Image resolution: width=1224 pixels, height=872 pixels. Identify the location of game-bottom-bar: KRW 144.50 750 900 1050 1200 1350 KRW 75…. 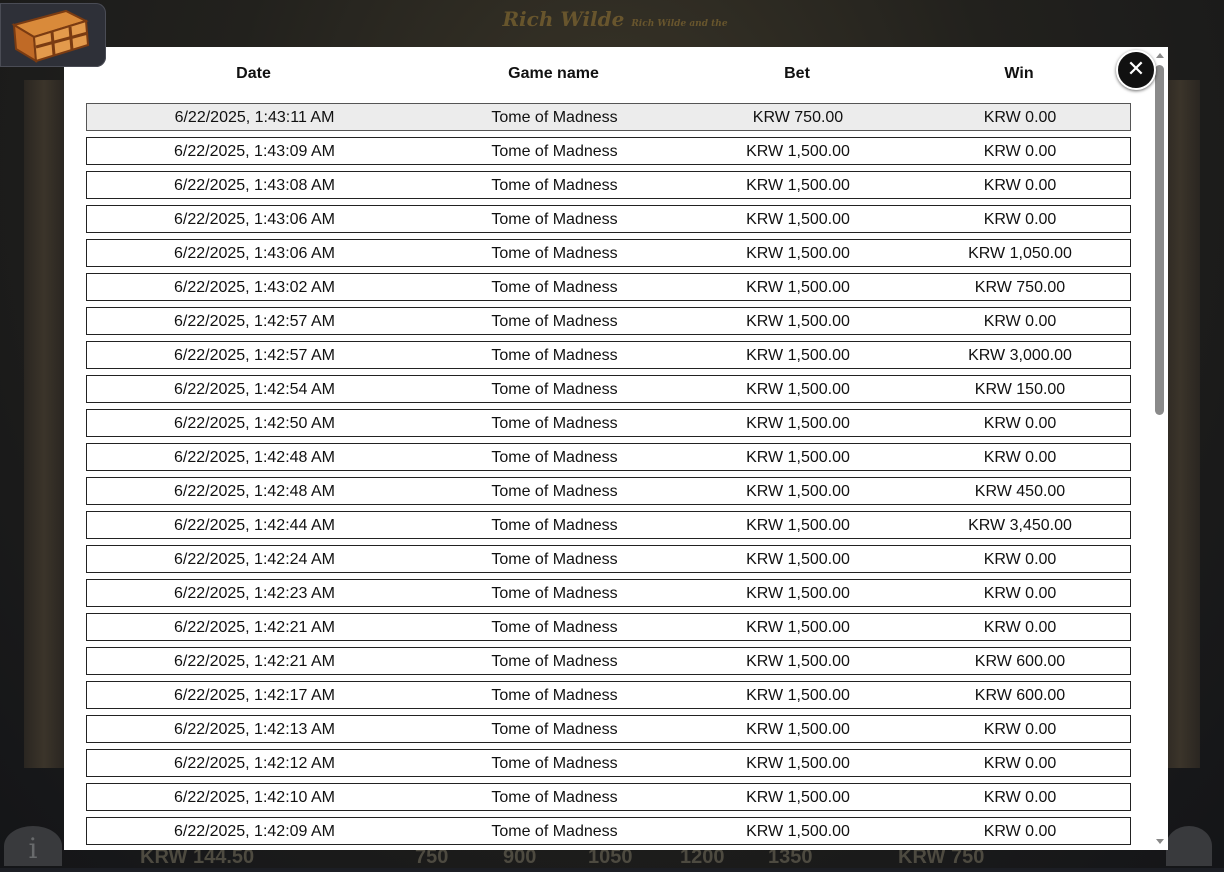
(612, 857).